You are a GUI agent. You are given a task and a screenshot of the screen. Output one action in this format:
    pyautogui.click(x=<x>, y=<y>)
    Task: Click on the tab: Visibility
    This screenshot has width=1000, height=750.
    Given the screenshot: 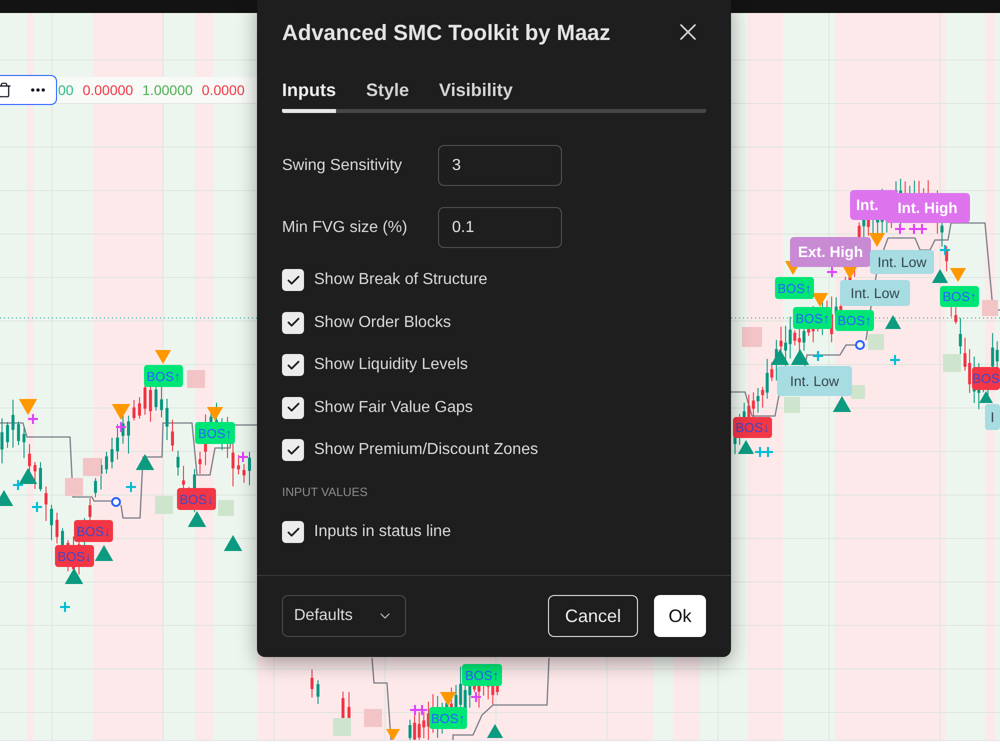 What is the action you would take?
    pyautogui.click(x=476, y=96)
    